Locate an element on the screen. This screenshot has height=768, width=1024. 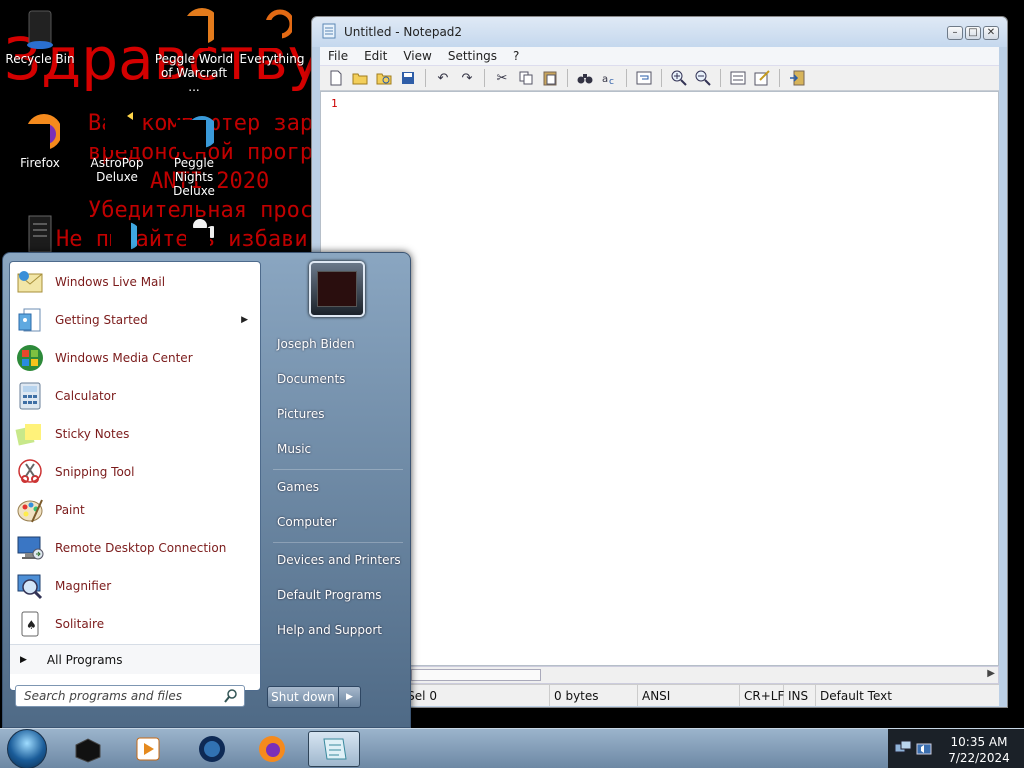
start-item-getting-started: Getting Started ▶ is located at coordinates (135, 320).